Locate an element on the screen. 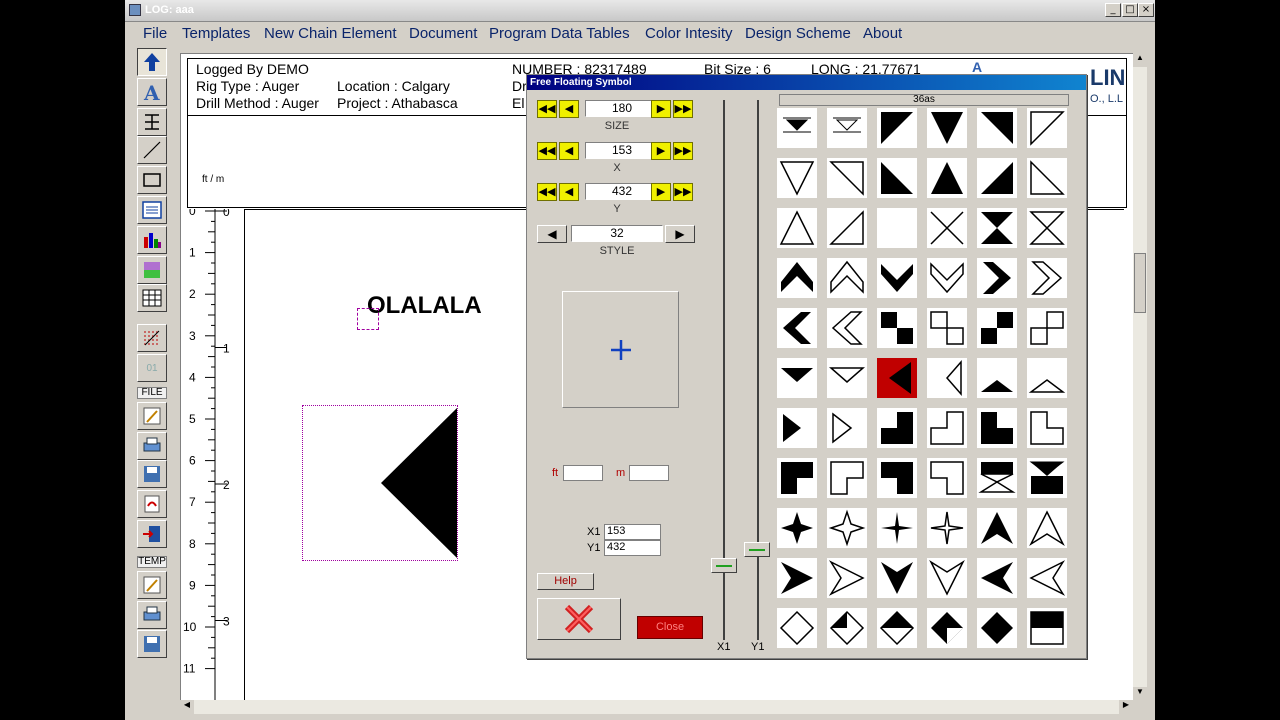  temp-edit-button is located at coordinates (152, 585).